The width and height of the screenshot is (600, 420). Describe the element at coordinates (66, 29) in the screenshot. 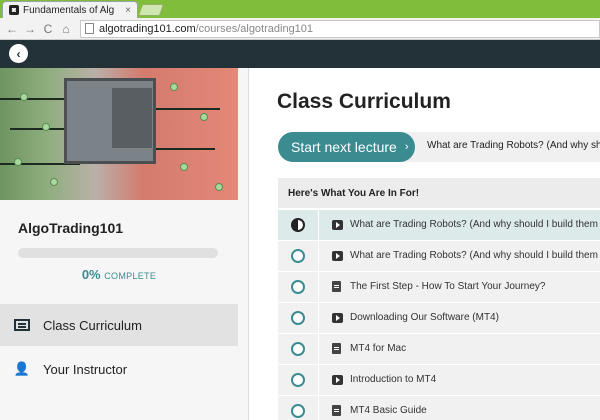

I see `home-icon: ⌂` at that location.